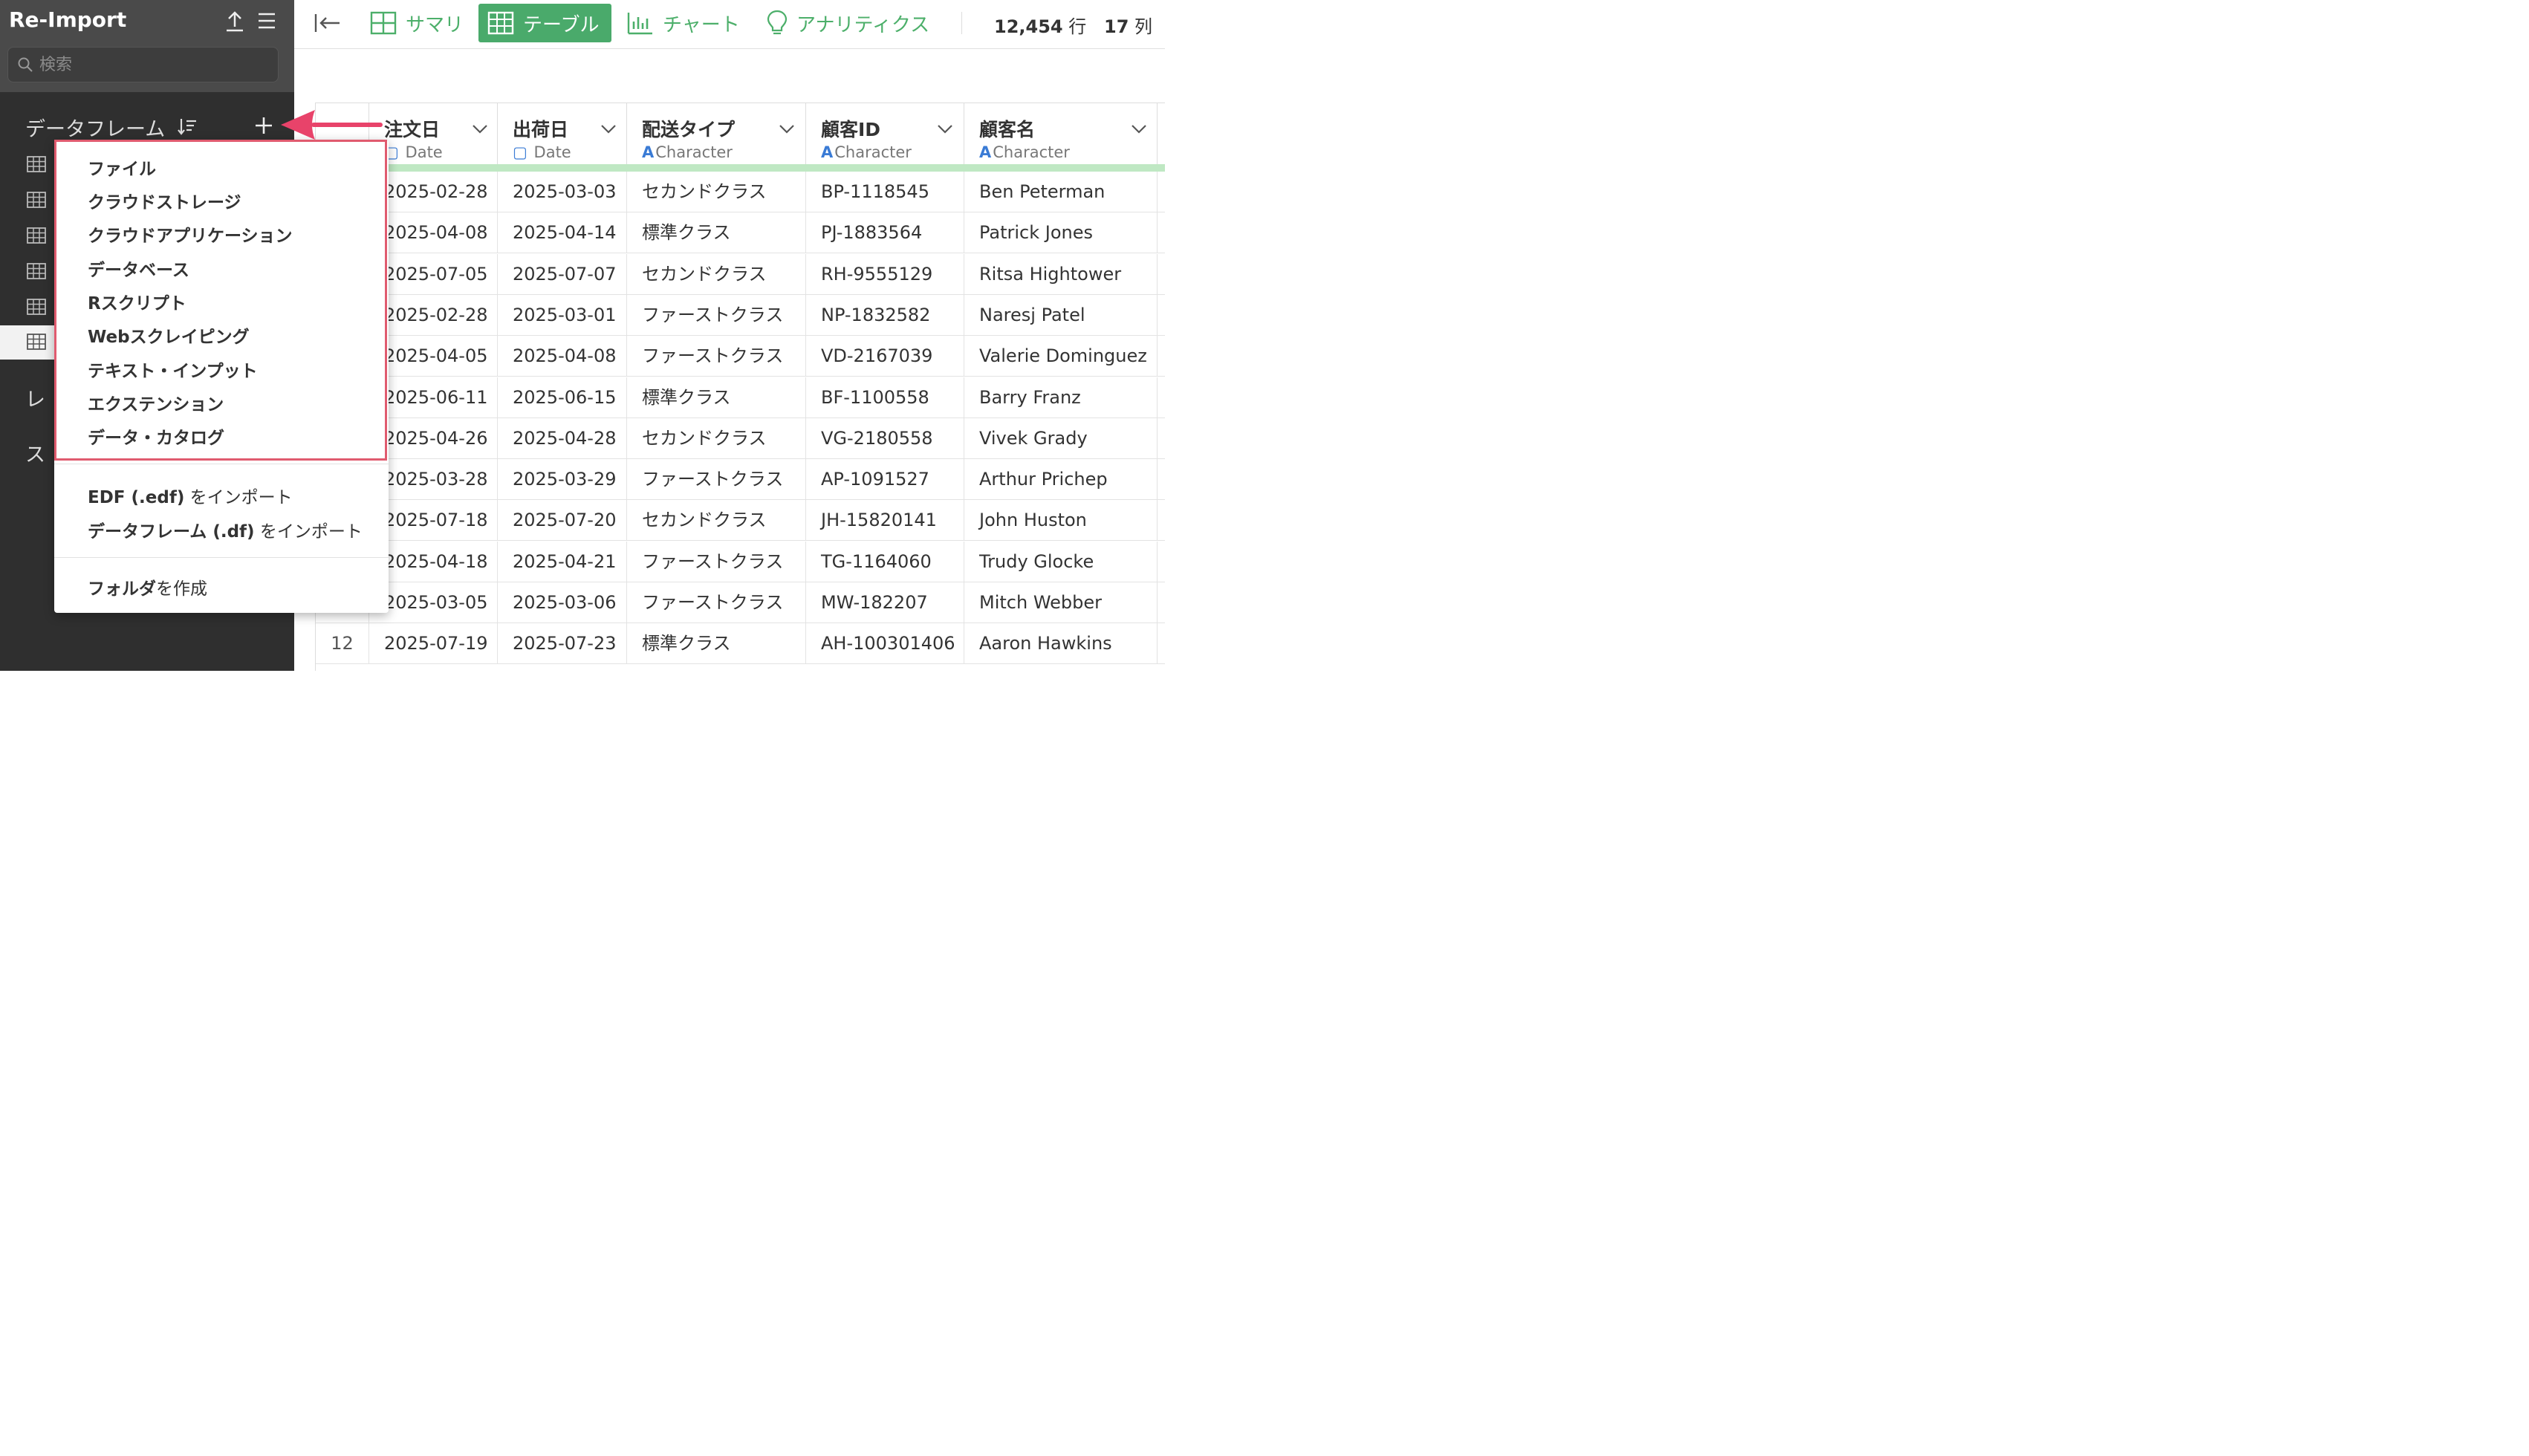  What do you see at coordinates (1128, 27) in the screenshot?
I see `columns-count: 17 列` at bounding box center [1128, 27].